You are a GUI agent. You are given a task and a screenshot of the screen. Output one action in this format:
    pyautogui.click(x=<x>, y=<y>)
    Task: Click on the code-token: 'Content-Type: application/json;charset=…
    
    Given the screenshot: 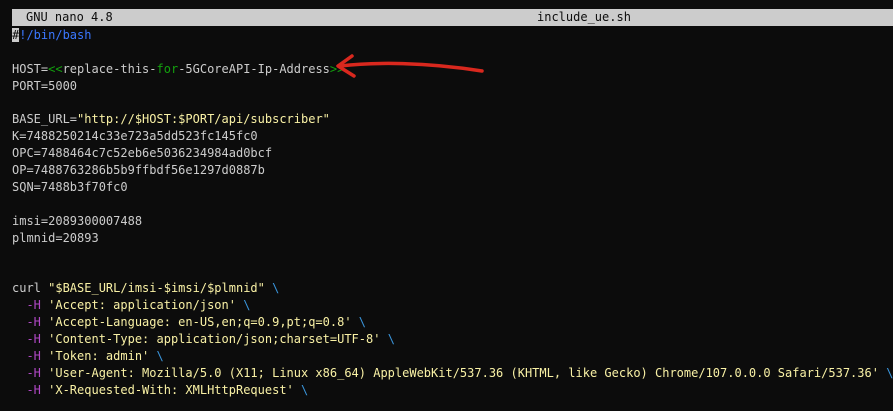 What is the action you would take?
    pyautogui.click(x=214, y=339)
    